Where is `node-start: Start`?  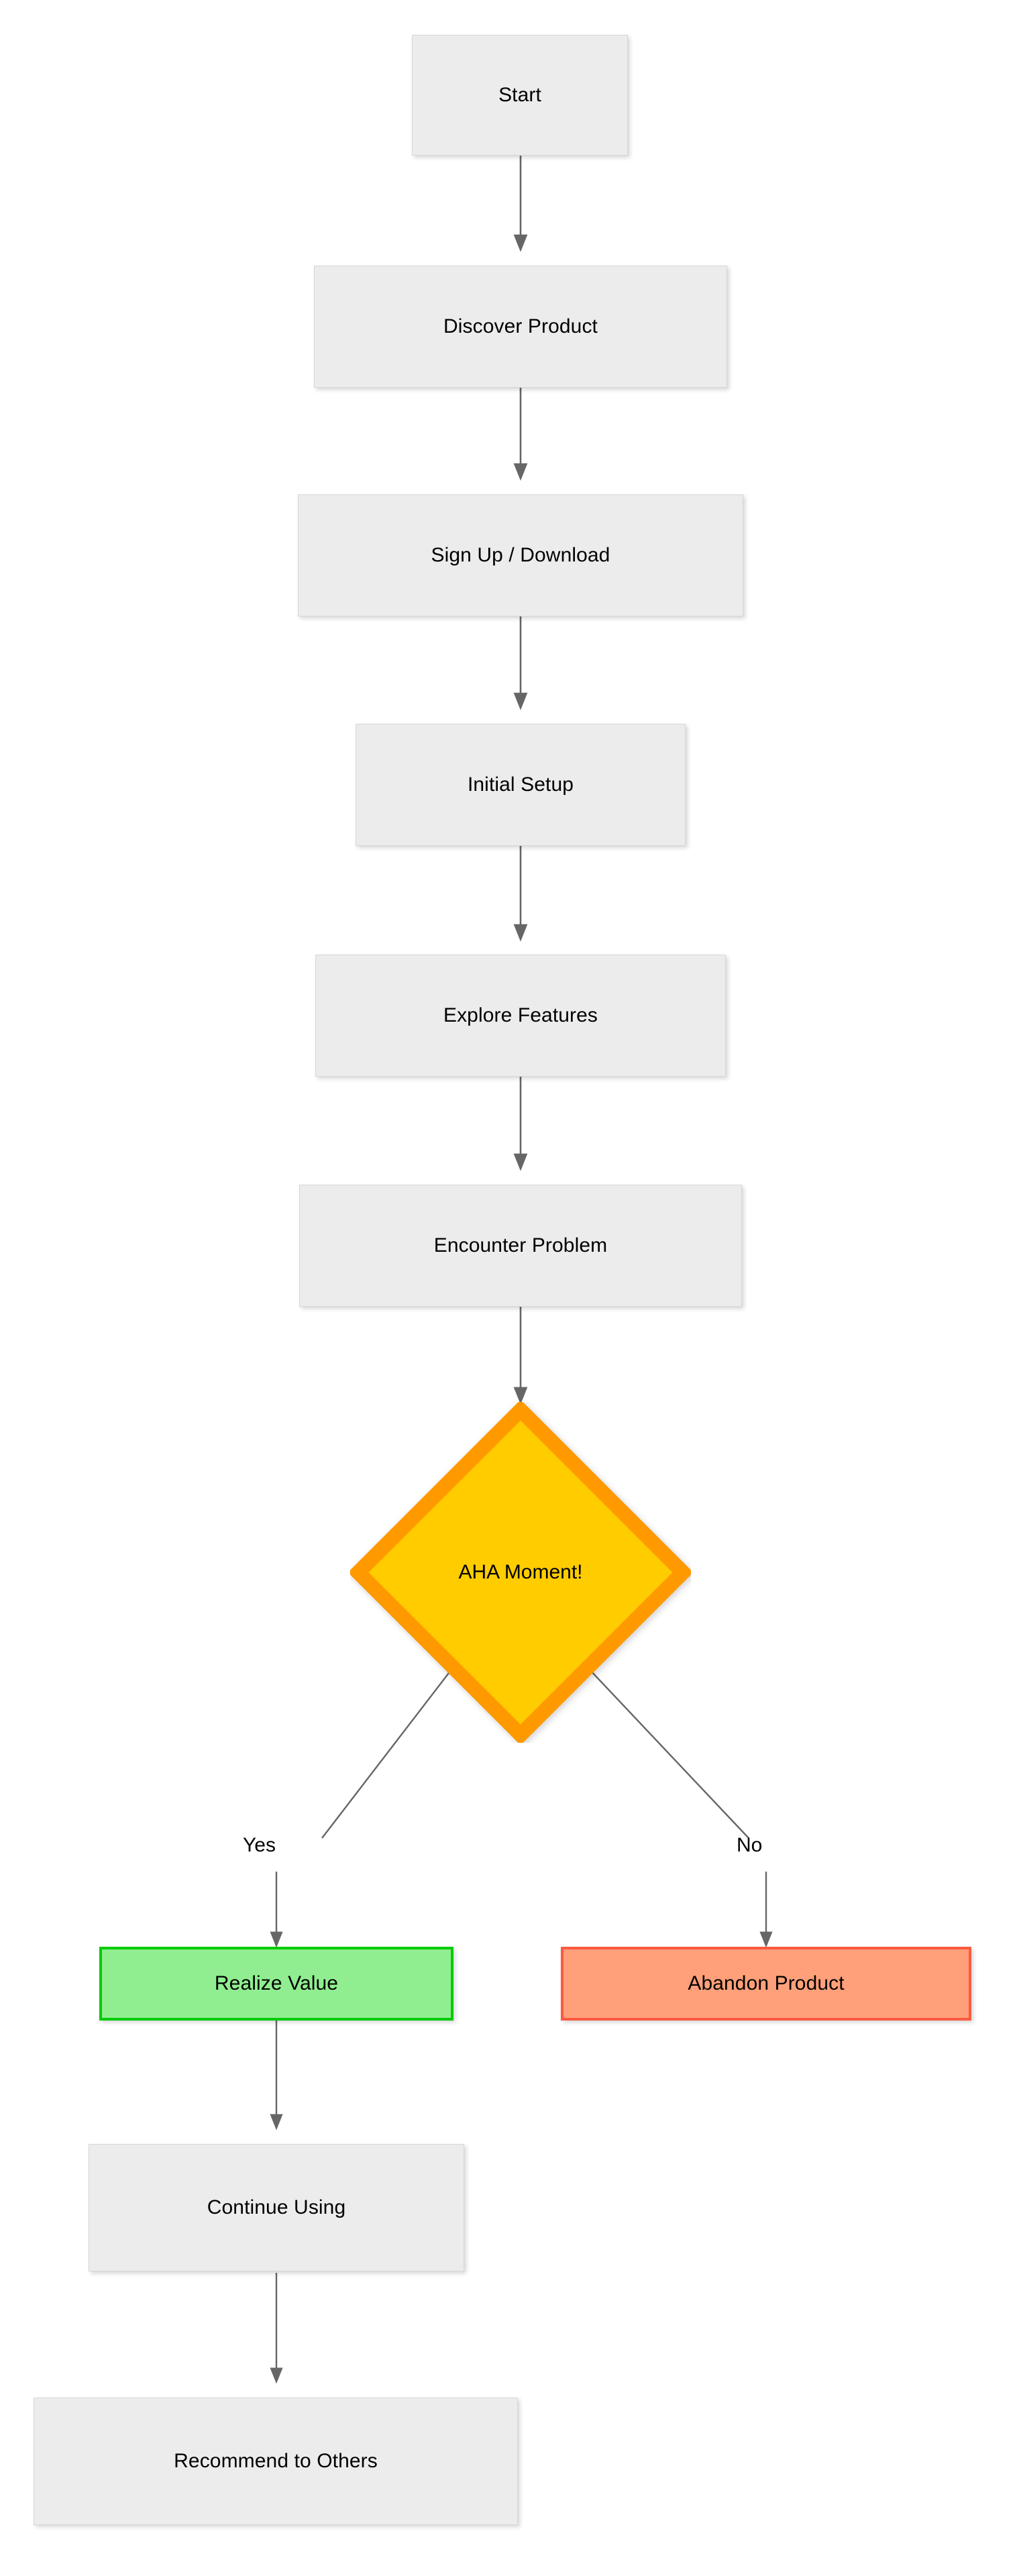 node-start: Start is located at coordinates (520, 95).